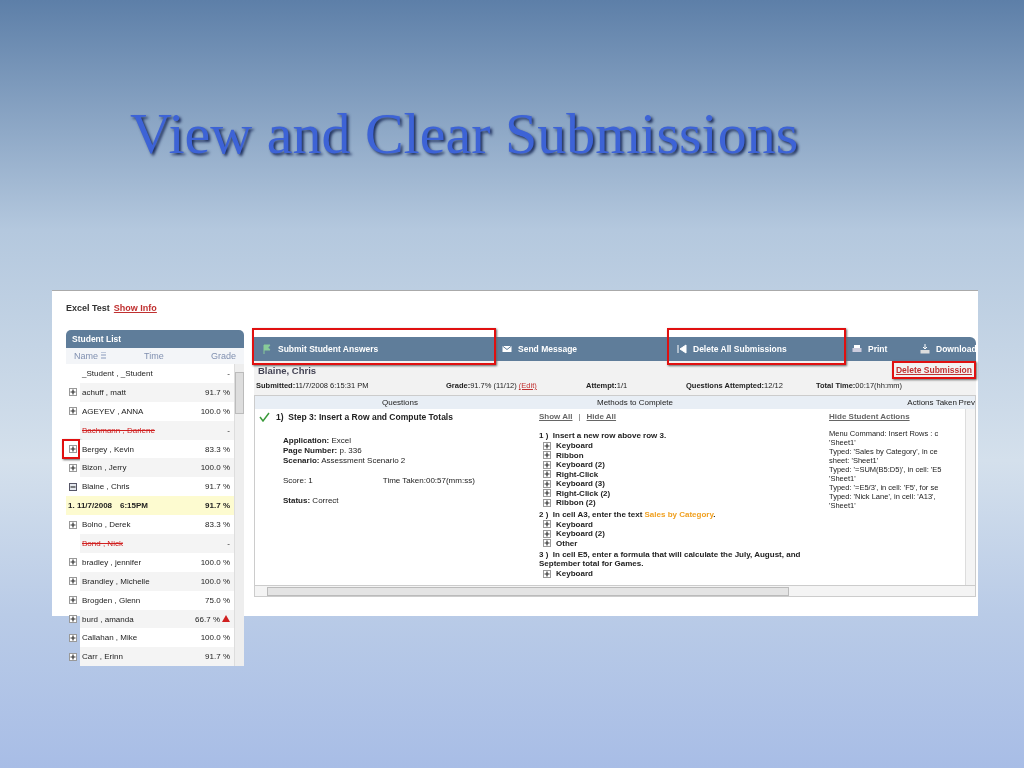  Describe the element at coordinates (628, 514) in the screenshot. I see `step-text: 2 ) In cell A3, enter the text Sales by Category.` at that location.